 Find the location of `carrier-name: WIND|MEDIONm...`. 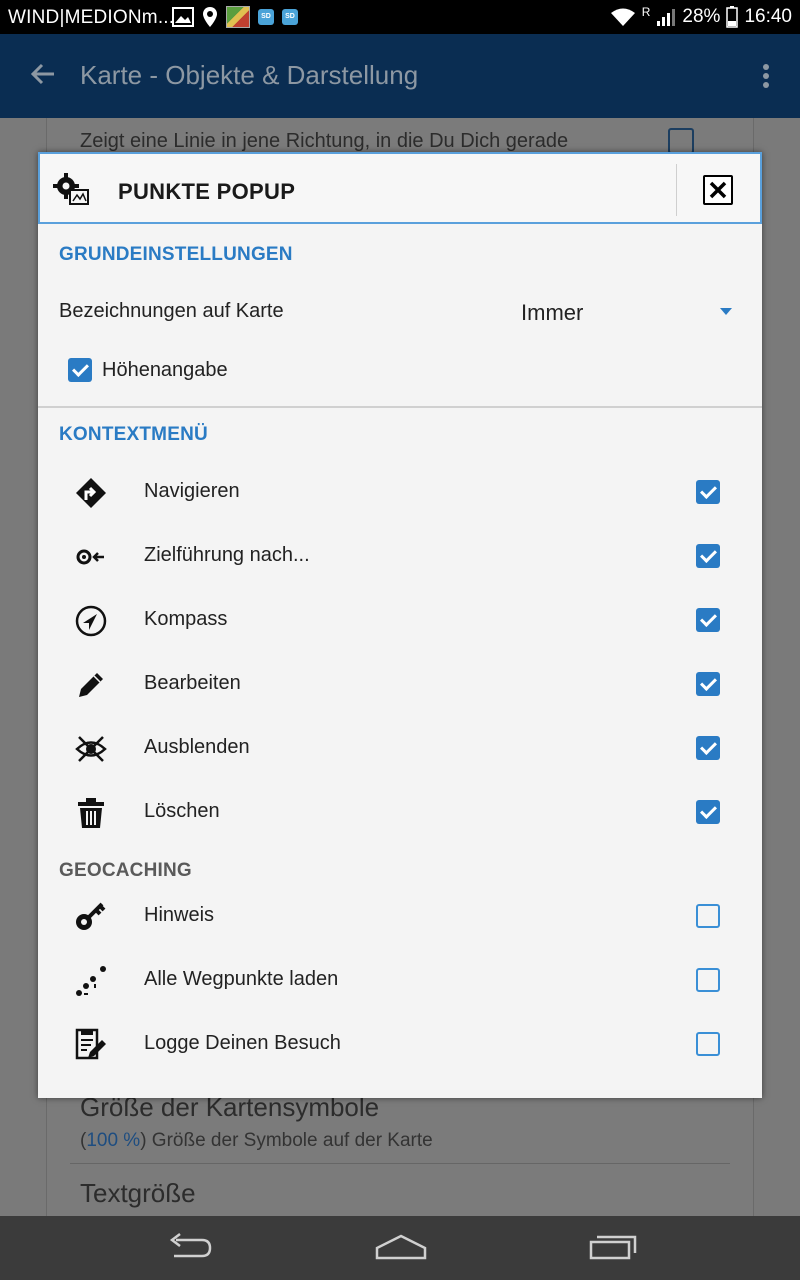

carrier-name: WIND|MEDIONm... is located at coordinates (91, 17).